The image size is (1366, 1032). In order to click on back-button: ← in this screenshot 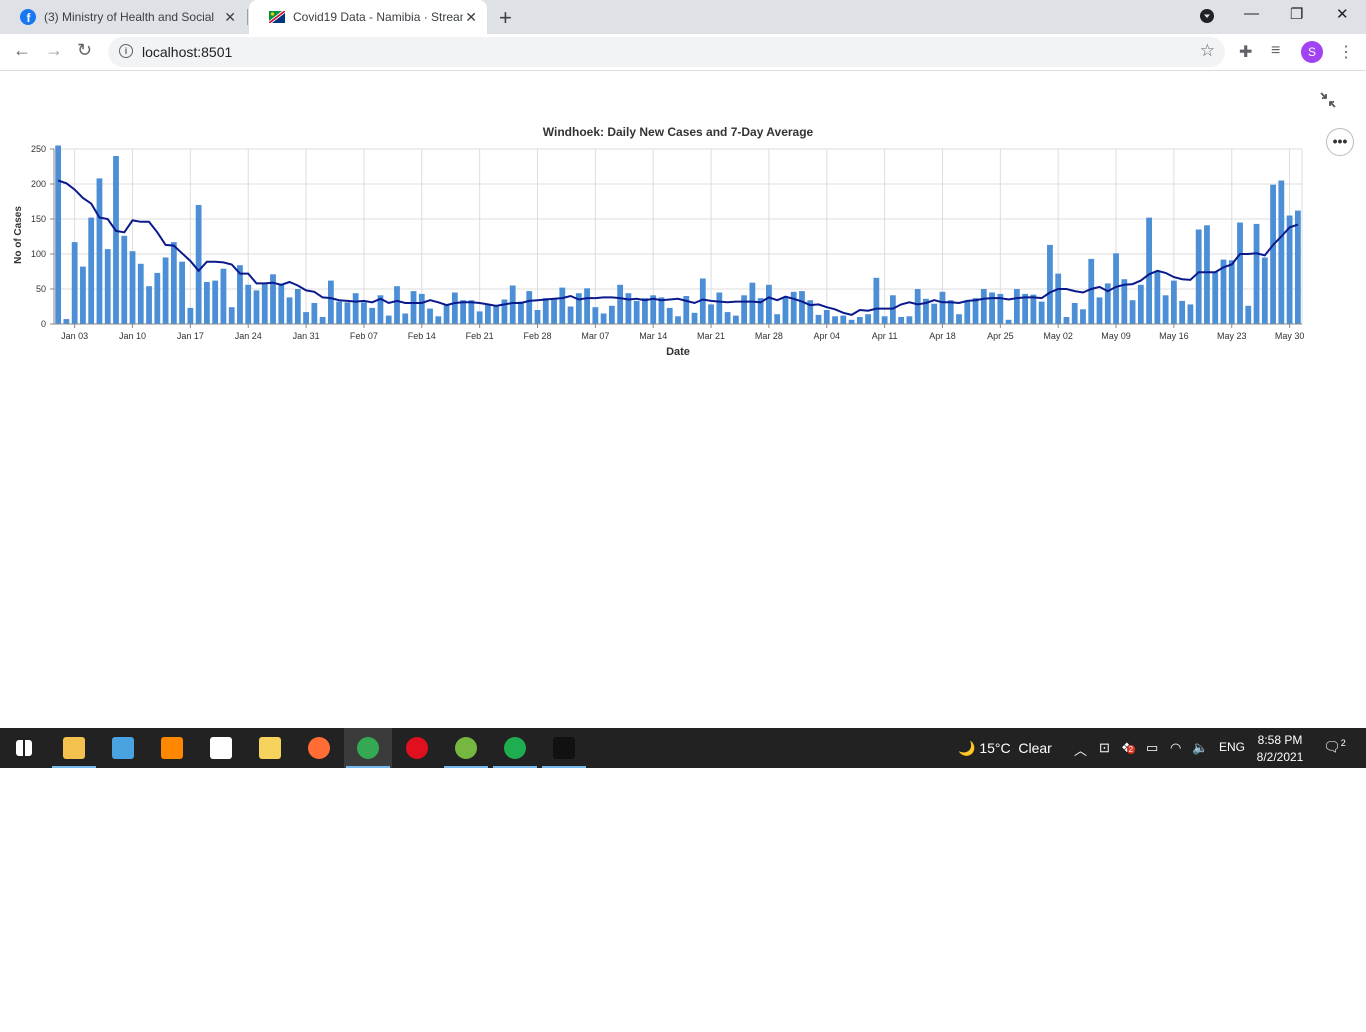, I will do `click(22, 50)`.